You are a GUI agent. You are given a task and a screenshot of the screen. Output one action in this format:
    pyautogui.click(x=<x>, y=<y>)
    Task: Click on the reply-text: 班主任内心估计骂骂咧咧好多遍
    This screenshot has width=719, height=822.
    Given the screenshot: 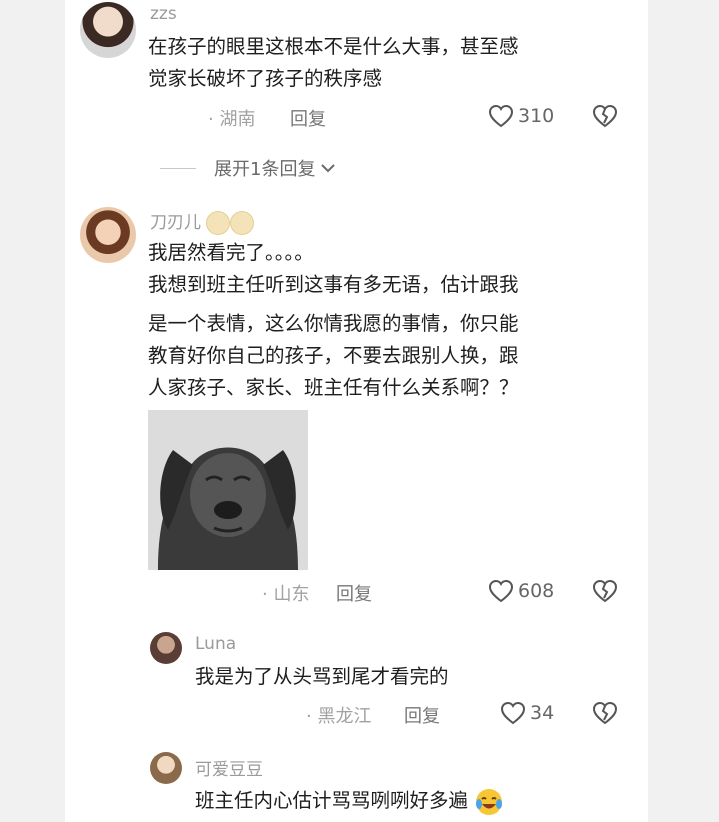 What is the action you would take?
    pyautogui.click(x=349, y=801)
    